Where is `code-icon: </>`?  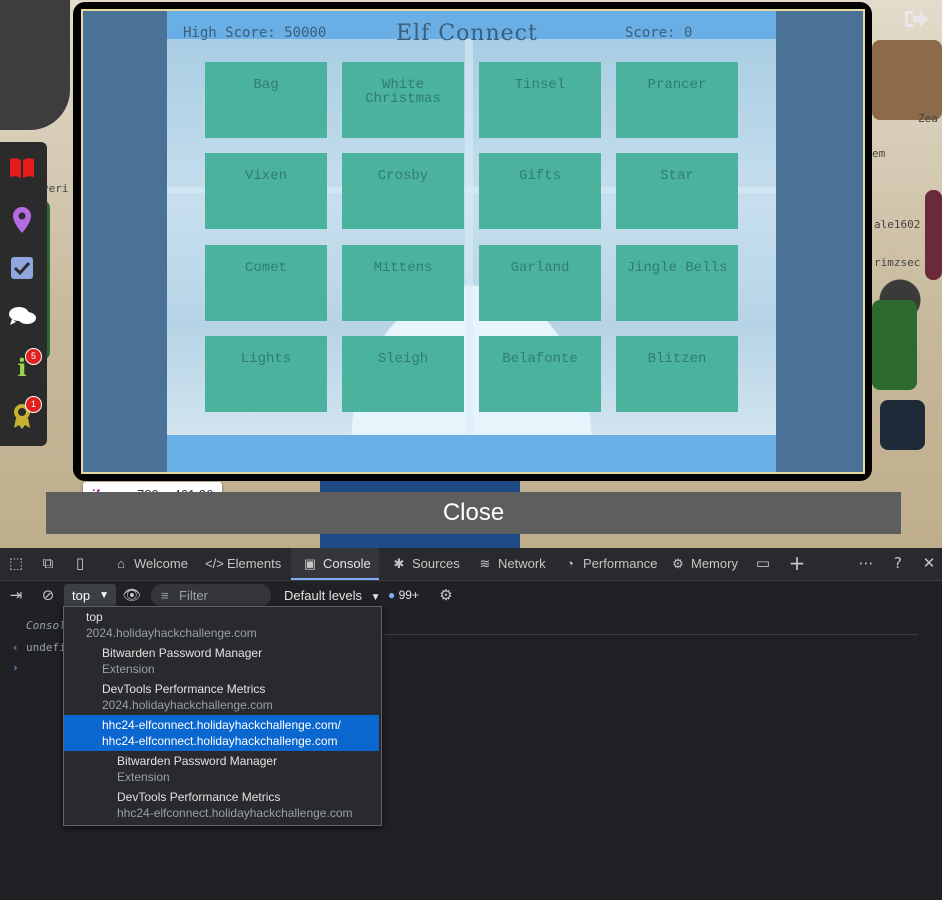
code-icon: </> is located at coordinates (214, 563).